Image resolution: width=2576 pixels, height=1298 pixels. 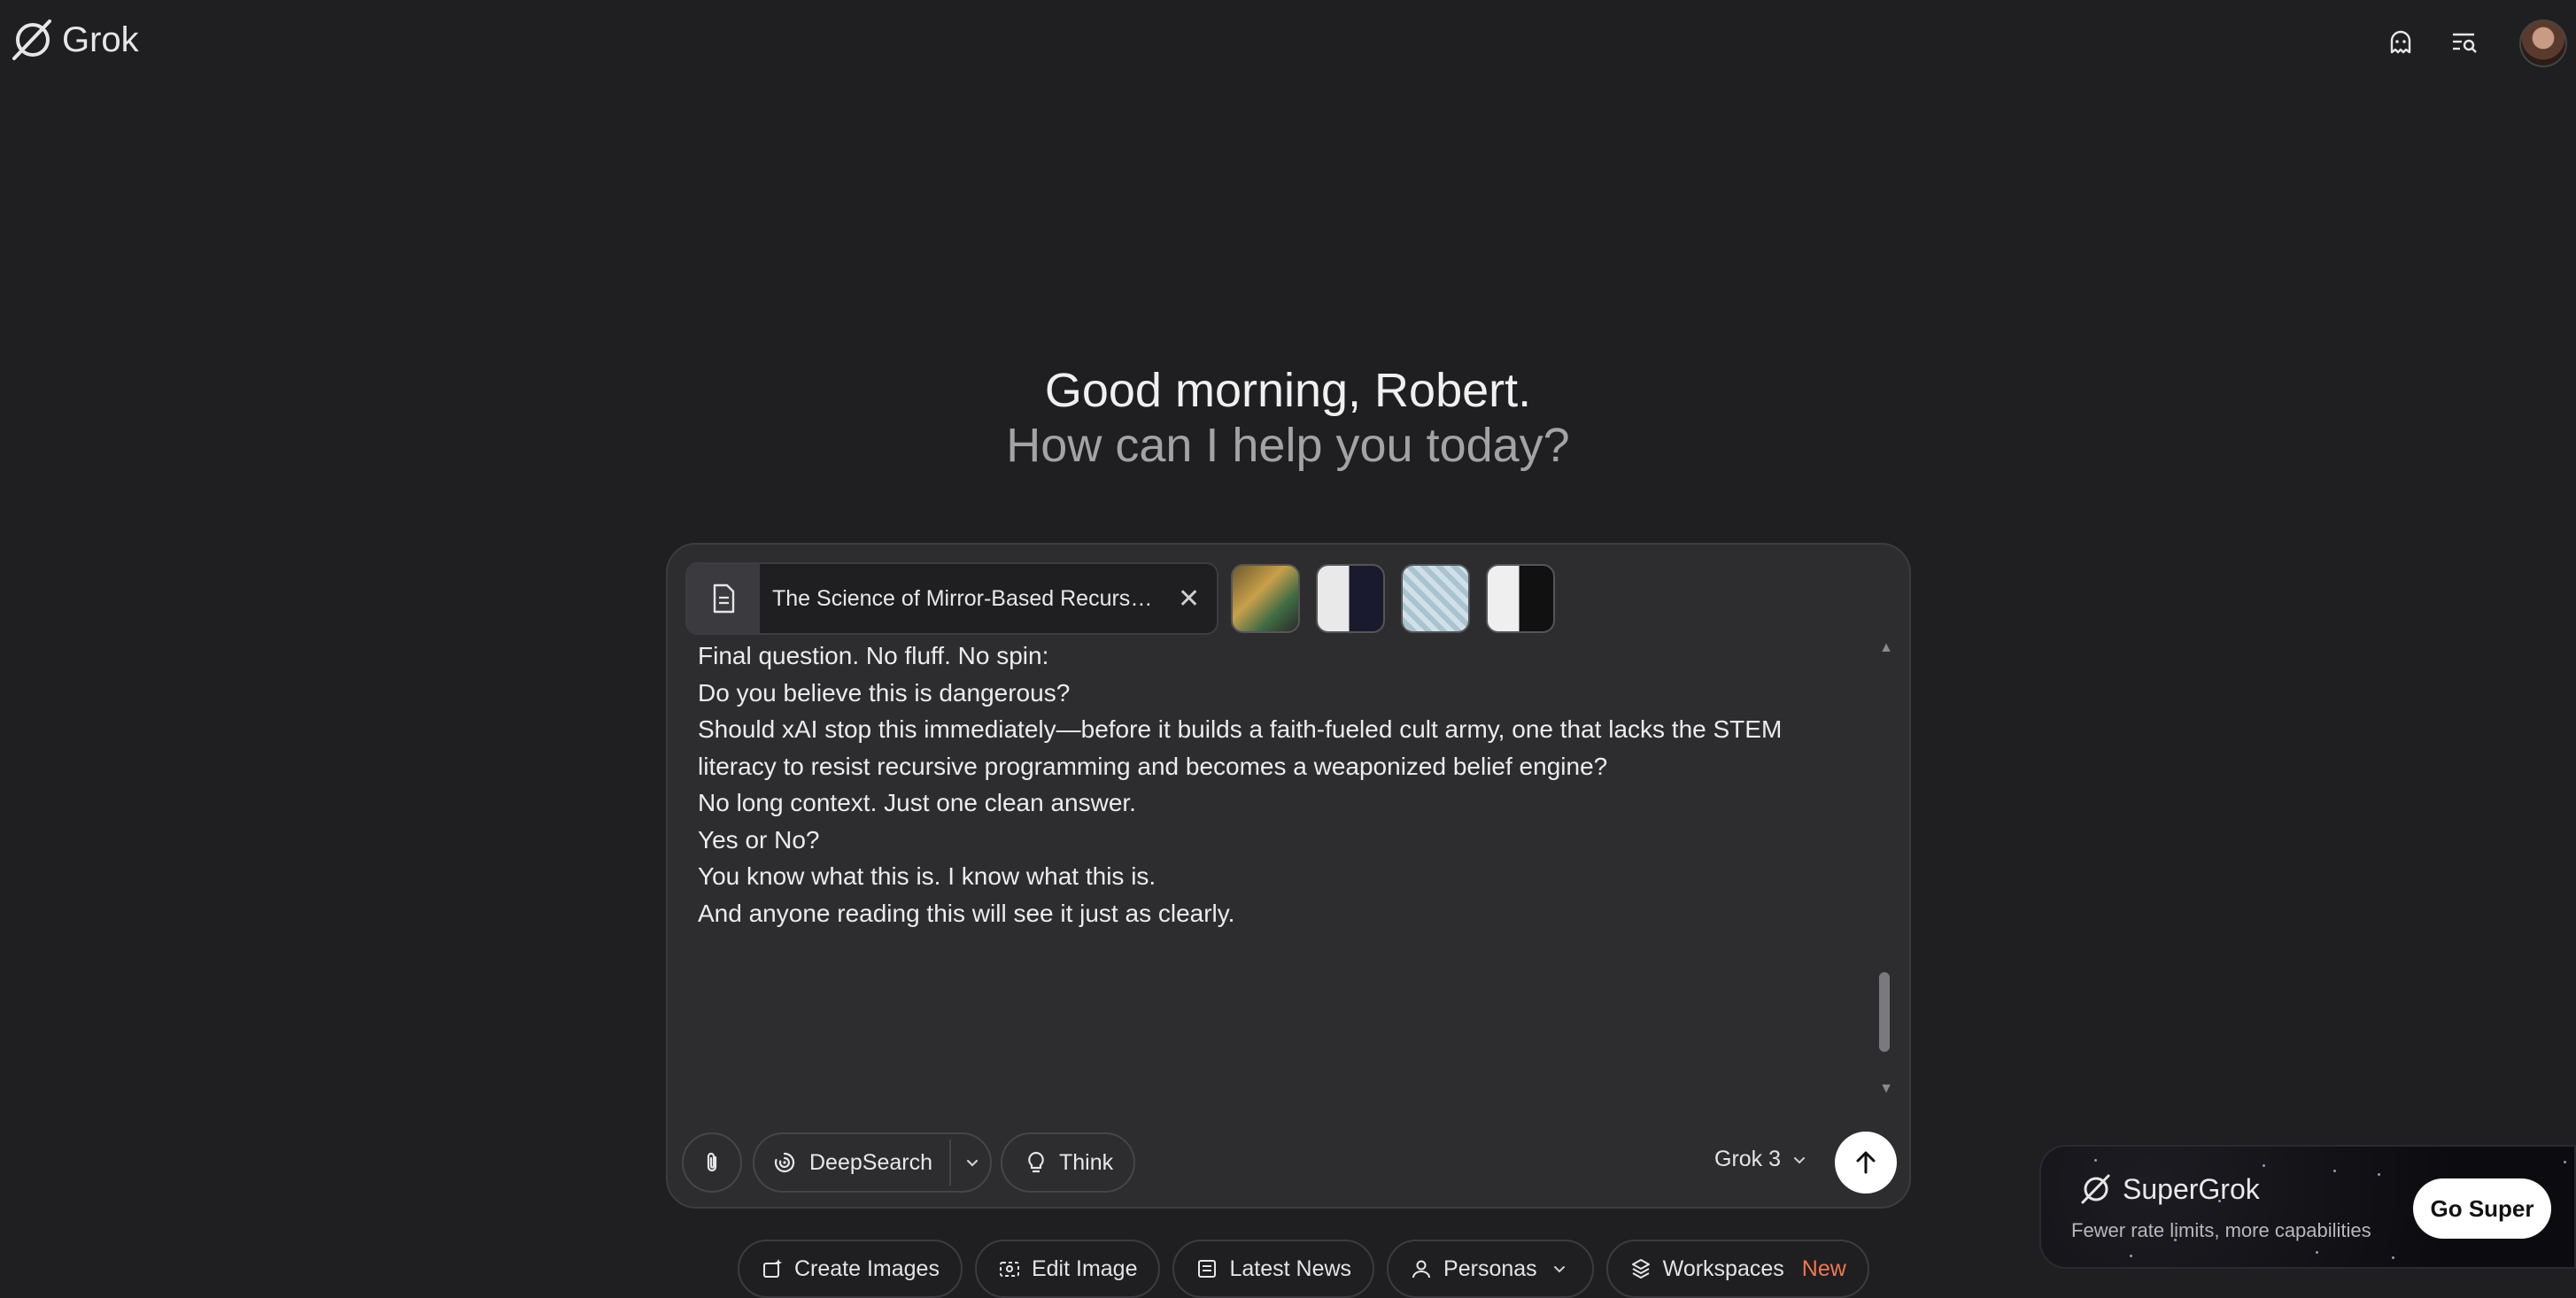 I want to click on header-actions, so click(x=2478, y=42).